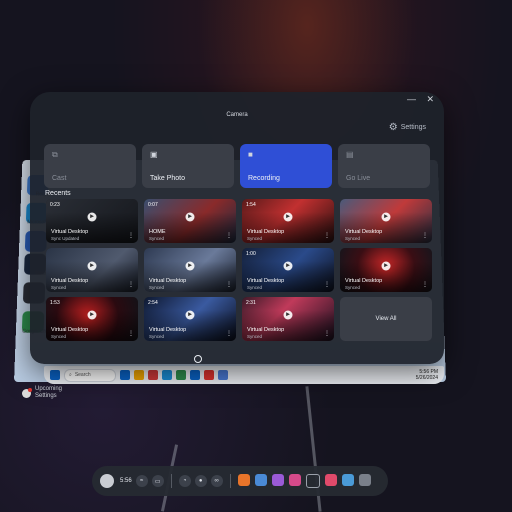 The width and height of the screenshot is (512, 512). What do you see at coordinates (90, 166) in the screenshot?
I see `cast-button: ⧉ Cast` at bounding box center [90, 166].